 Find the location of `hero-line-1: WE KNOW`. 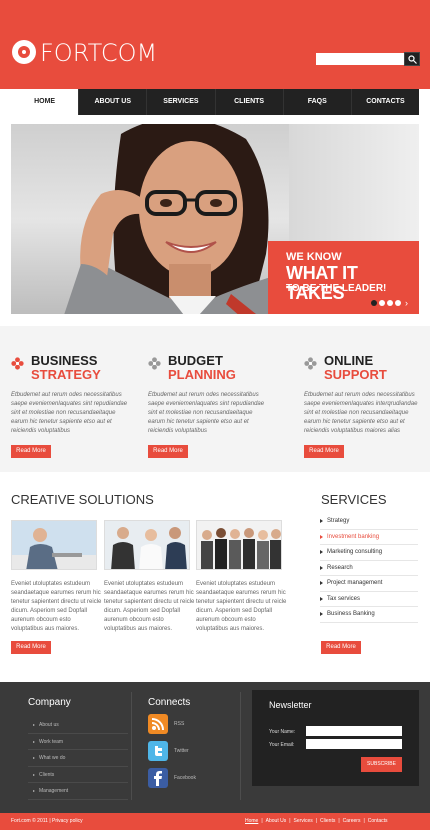

hero-line-1: WE KNOW is located at coordinates (314, 257).